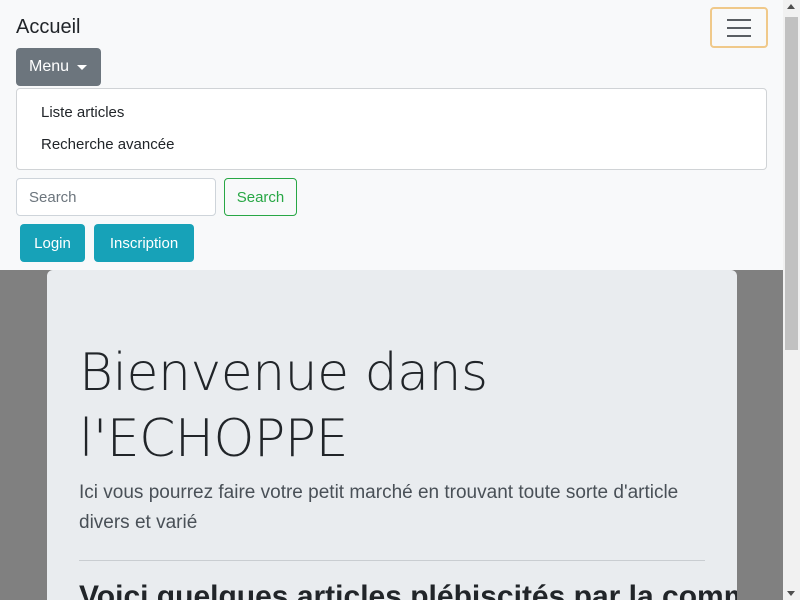  Describe the element at coordinates (391, 145) in the screenshot. I see `dropdown-item-recherche-avancee: Recherche avancée` at that location.